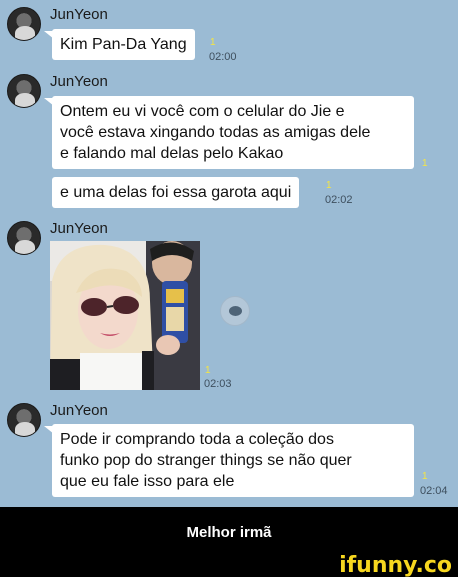 The image size is (458, 577). I want to click on message-bubble: Kim Pan-Da Yang, so click(119, 44).